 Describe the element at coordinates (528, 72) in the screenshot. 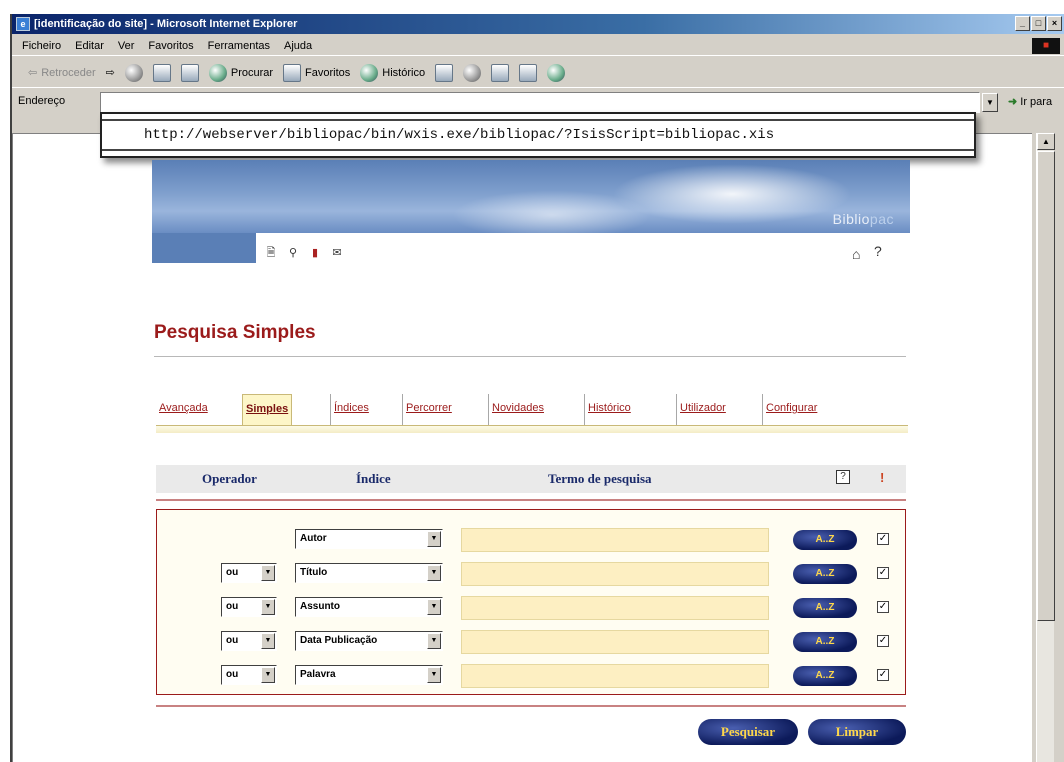

I see `discuss-icon` at that location.